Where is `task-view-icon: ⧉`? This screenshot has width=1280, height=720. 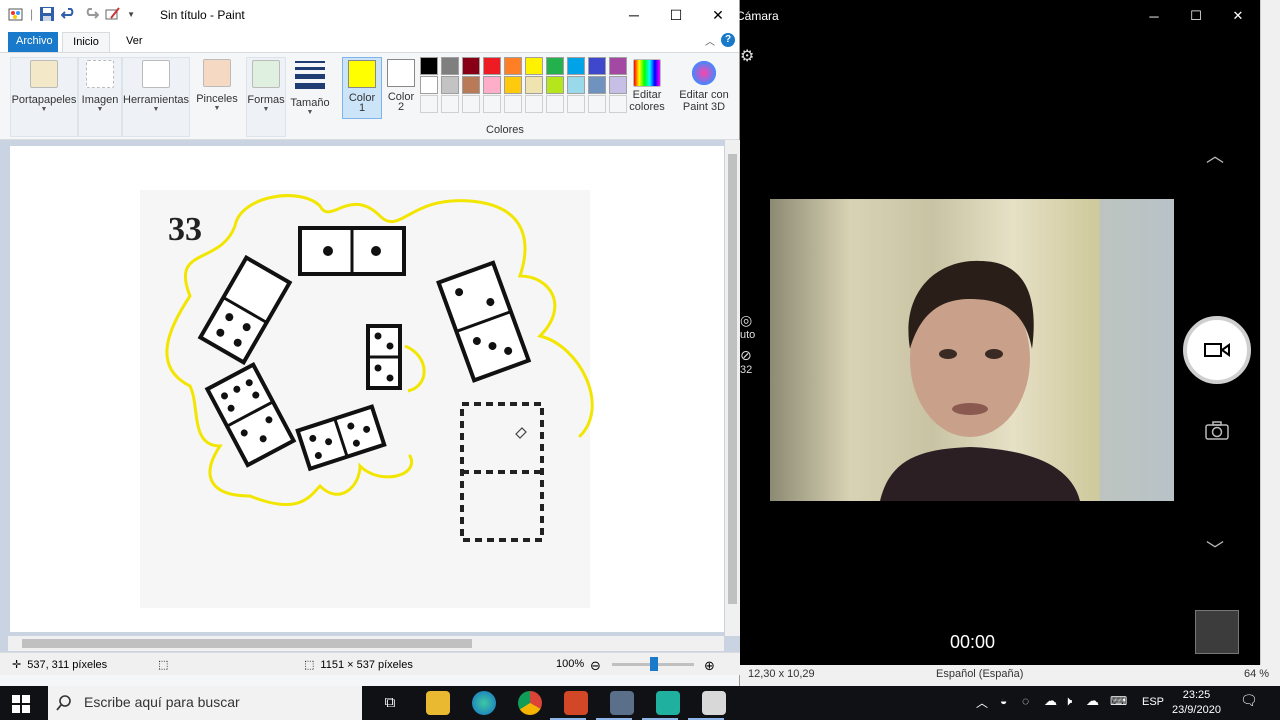 task-view-icon: ⧉ is located at coordinates (390, 703).